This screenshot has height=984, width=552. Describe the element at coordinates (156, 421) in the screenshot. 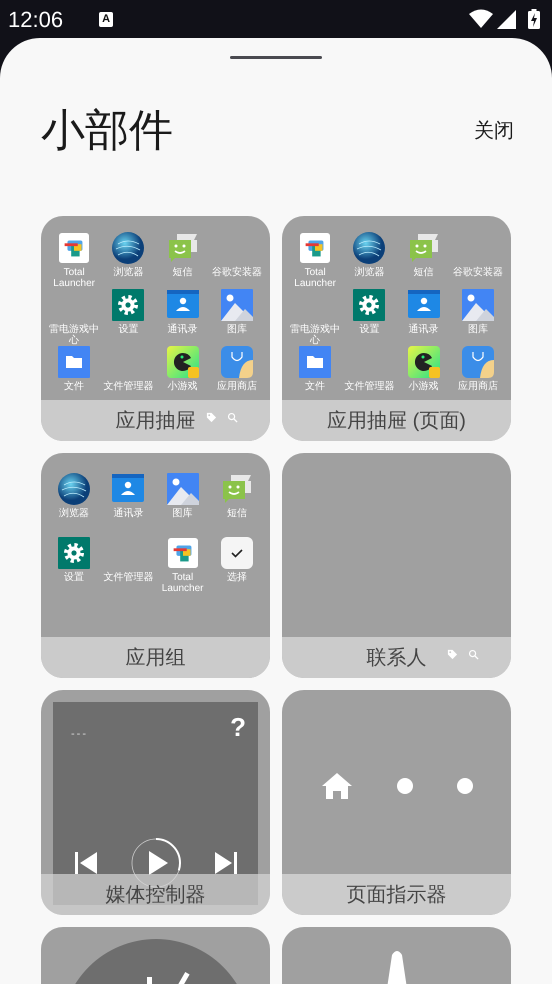

I see `widget-label: 应用抽屉` at that location.